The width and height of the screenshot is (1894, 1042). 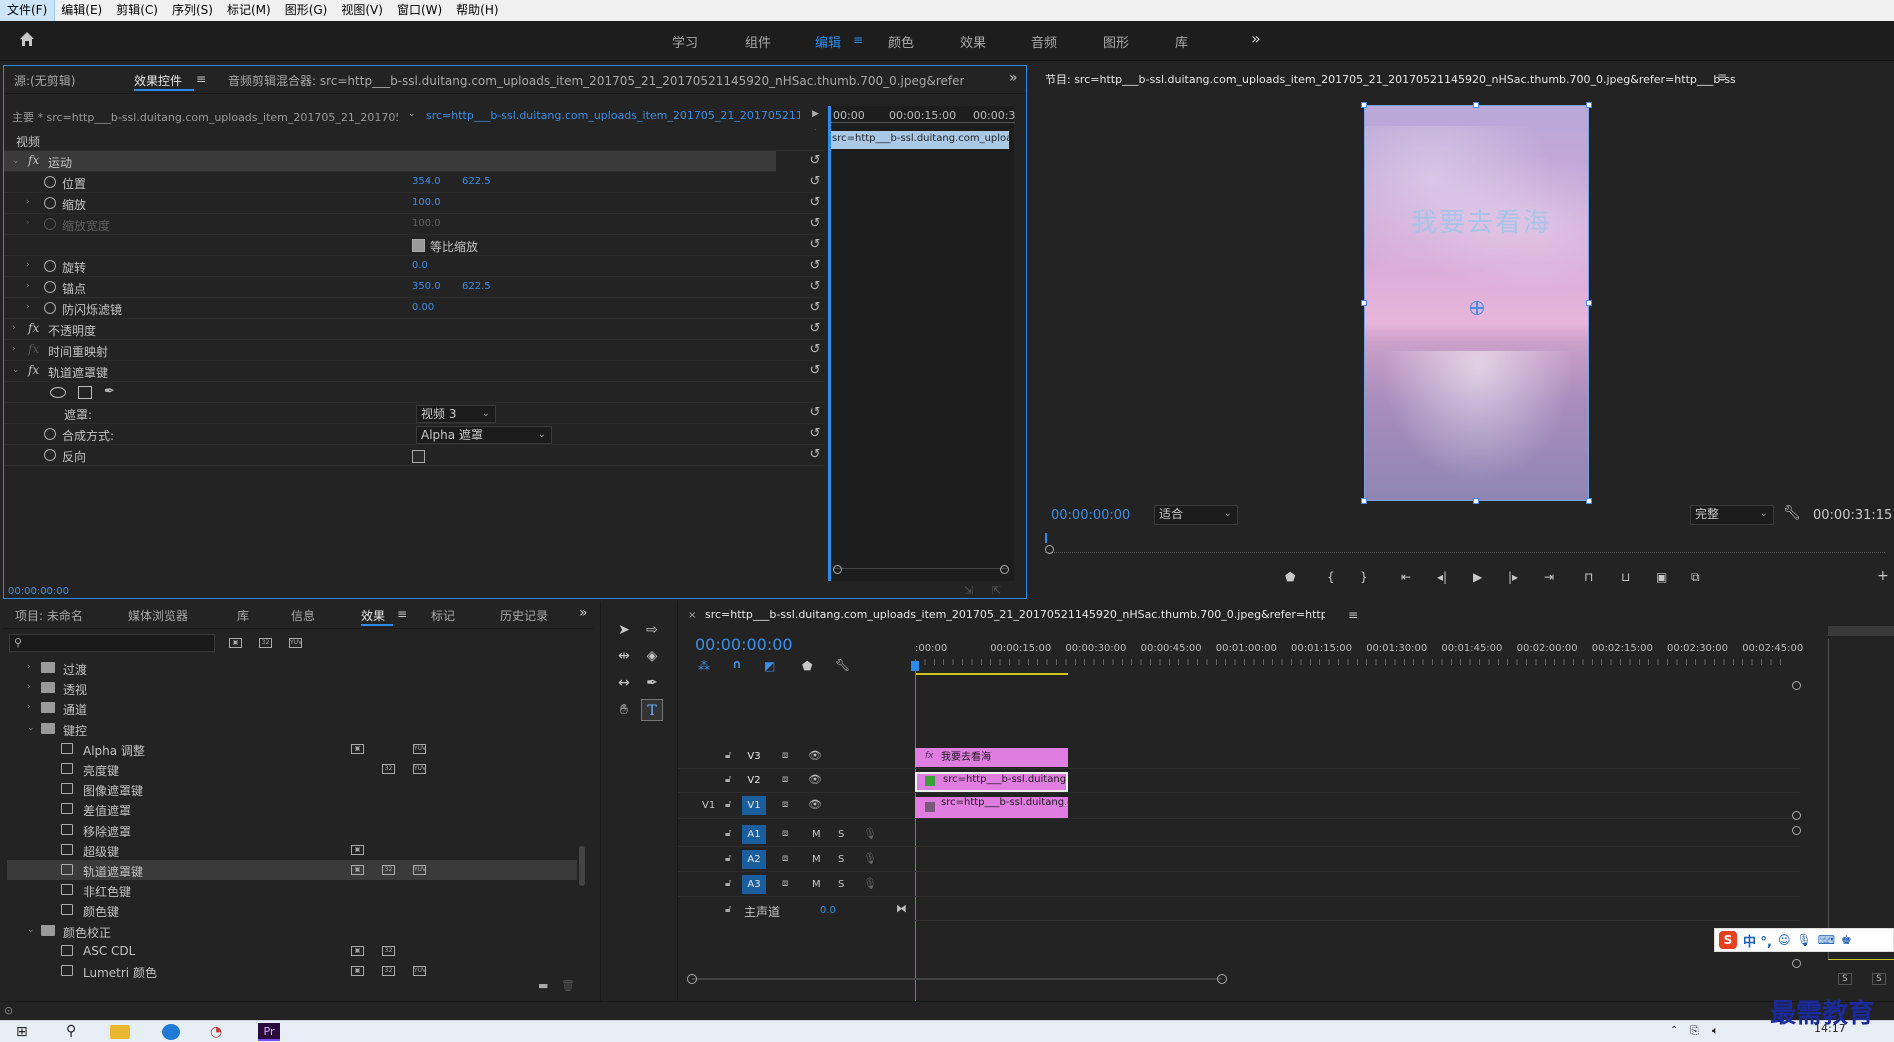 I want to click on workspace-tab: 音频, so click(x=1044, y=41).